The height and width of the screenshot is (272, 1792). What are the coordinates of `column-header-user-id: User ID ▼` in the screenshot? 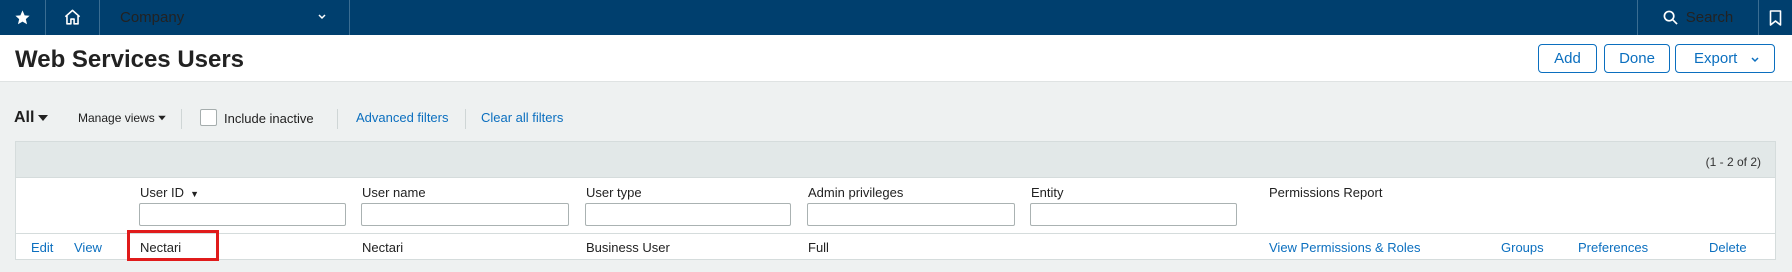 It's located at (169, 192).